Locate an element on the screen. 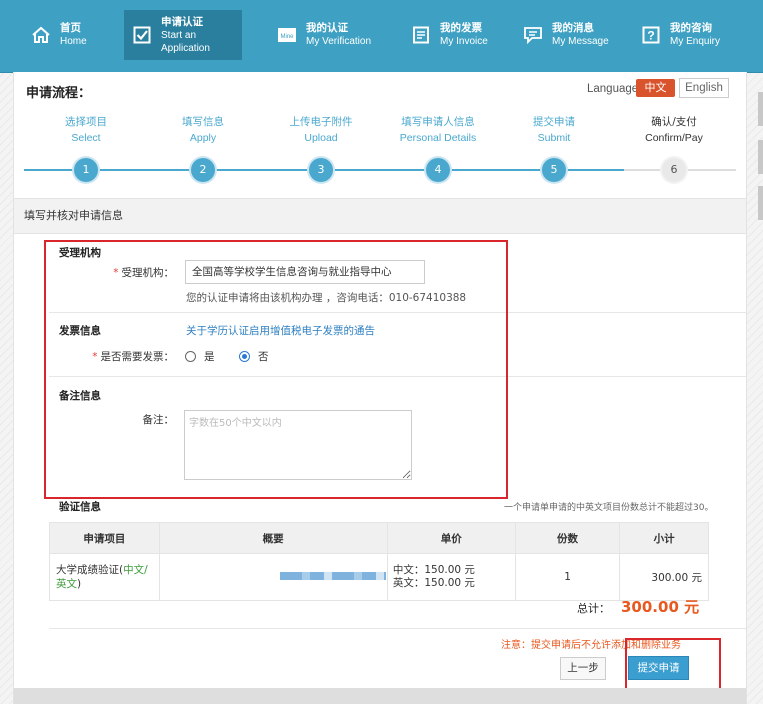  nav-home-en: Home is located at coordinates (73, 41).